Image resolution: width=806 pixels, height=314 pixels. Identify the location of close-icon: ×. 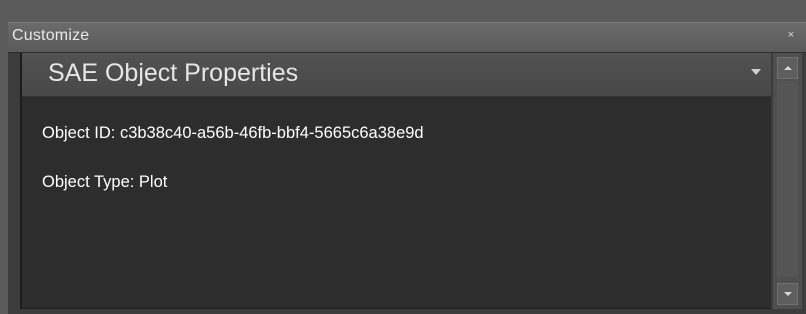
(791, 35).